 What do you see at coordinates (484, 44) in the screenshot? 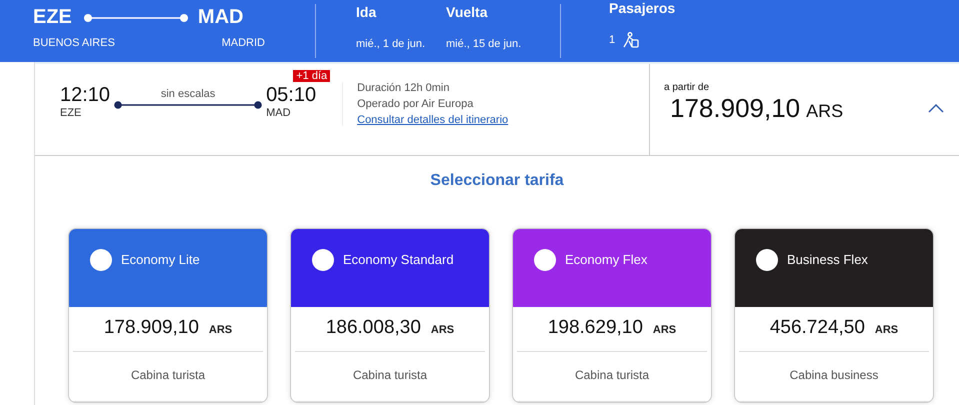
I see `date-value: mié., 15 de jun.` at bounding box center [484, 44].